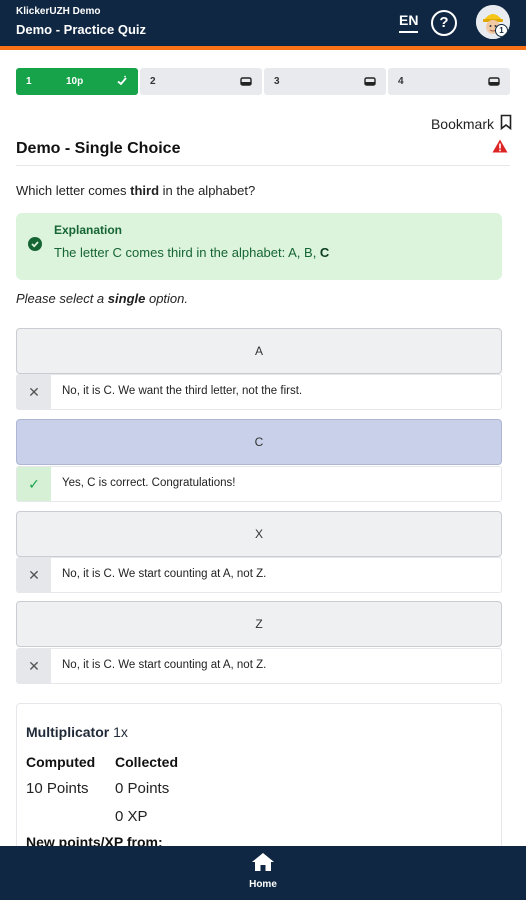  I want to click on answer-option: A, so click(259, 351).